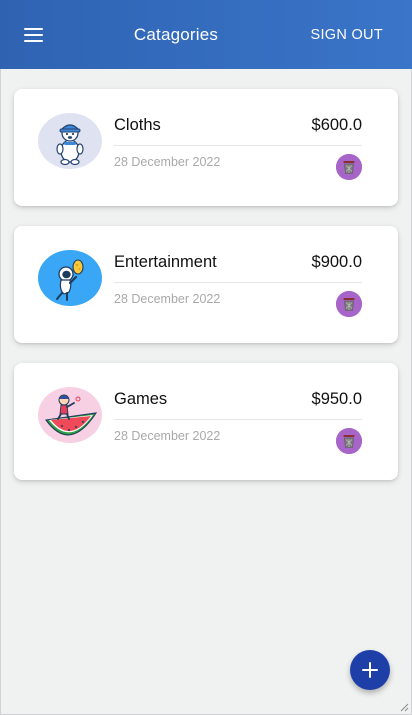 The image size is (412, 715). I want to click on category-name: Entertainment, so click(165, 262).